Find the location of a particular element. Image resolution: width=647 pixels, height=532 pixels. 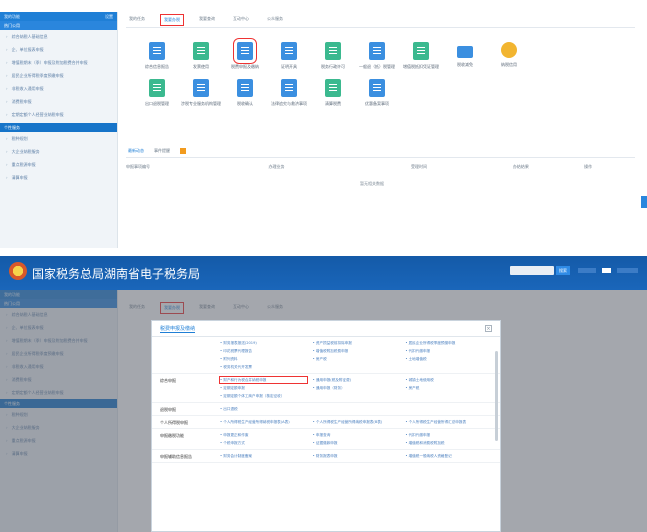

service-label: 涉税专业服务机构管理 is located at coordinates (201, 103).